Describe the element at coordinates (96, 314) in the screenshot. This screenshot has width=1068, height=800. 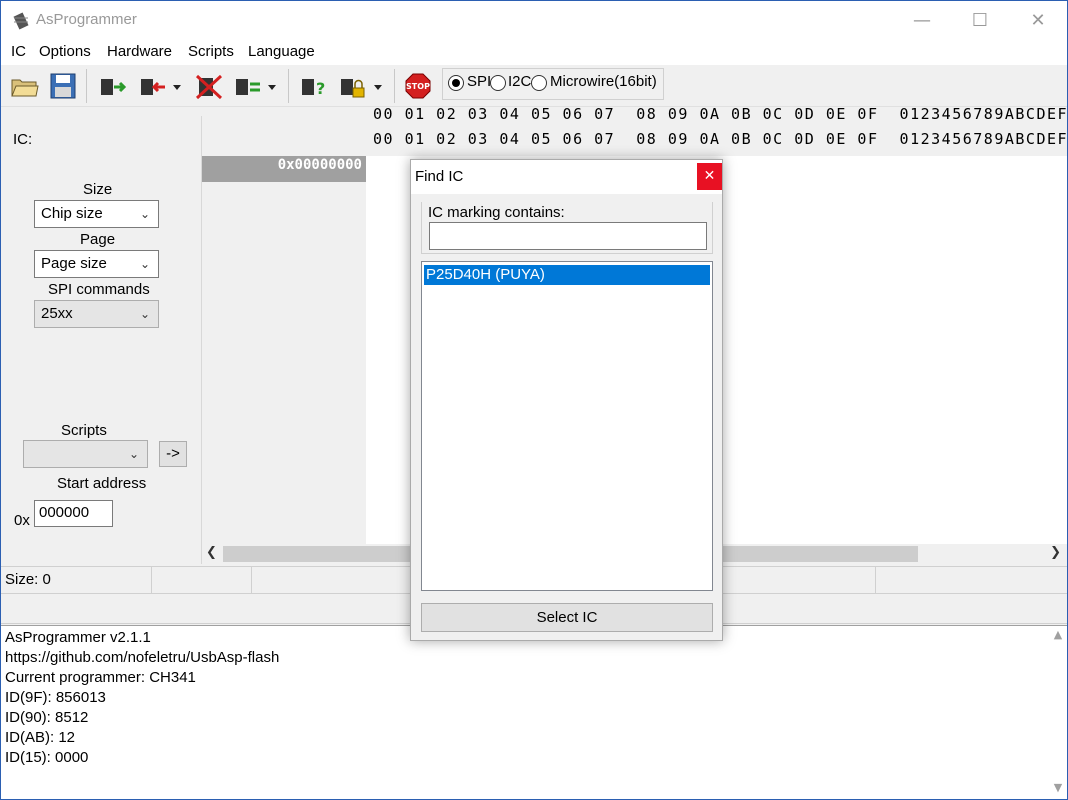
I see `spi-commands-select: 25xx ⌄` at that location.